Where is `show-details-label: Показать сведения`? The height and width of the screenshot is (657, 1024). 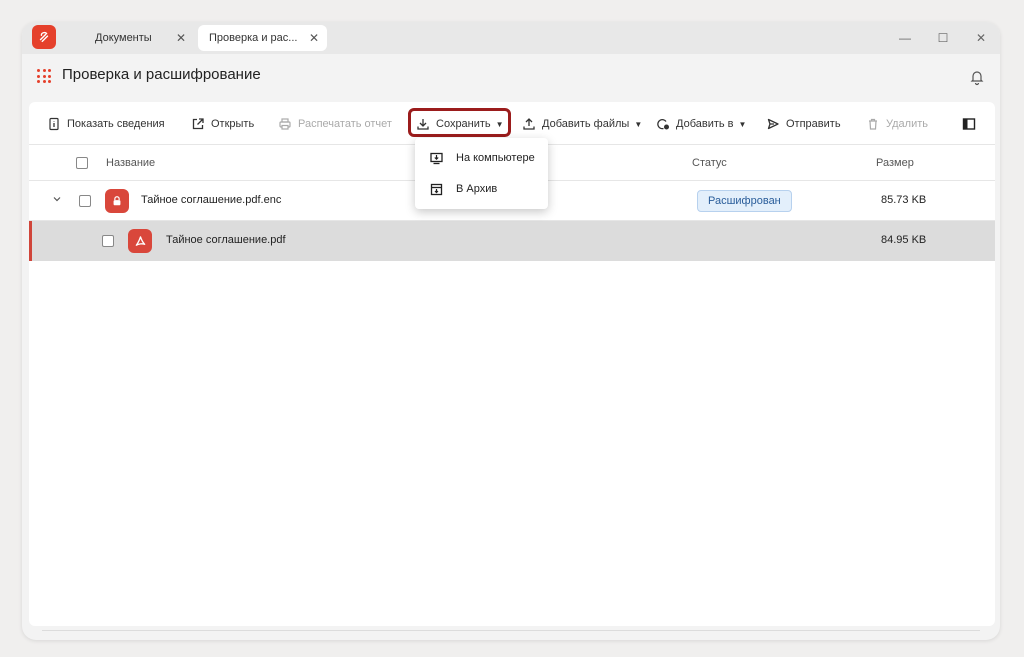 show-details-label: Показать сведения is located at coordinates (116, 124).